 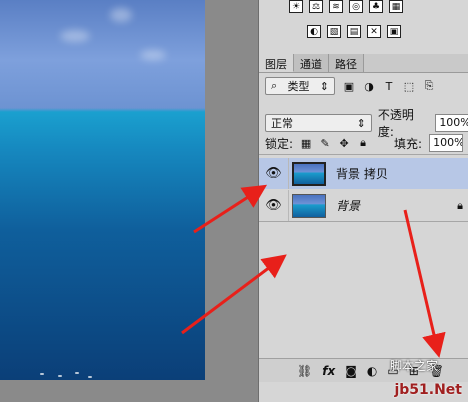 I want to click on watermark-site: jb51.Net, so click(x=428, y=390).